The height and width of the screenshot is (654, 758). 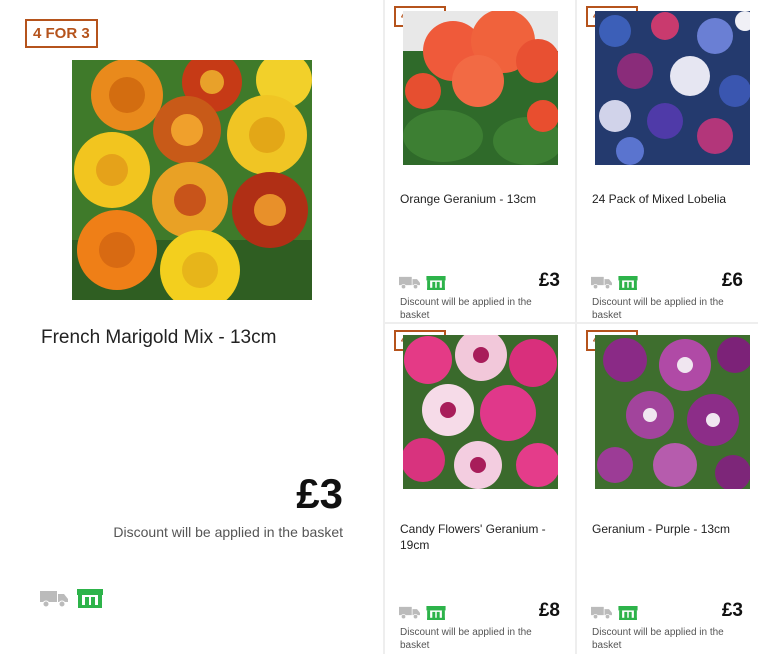 I want to click on product-price: £8, so click(x=549, y=610).